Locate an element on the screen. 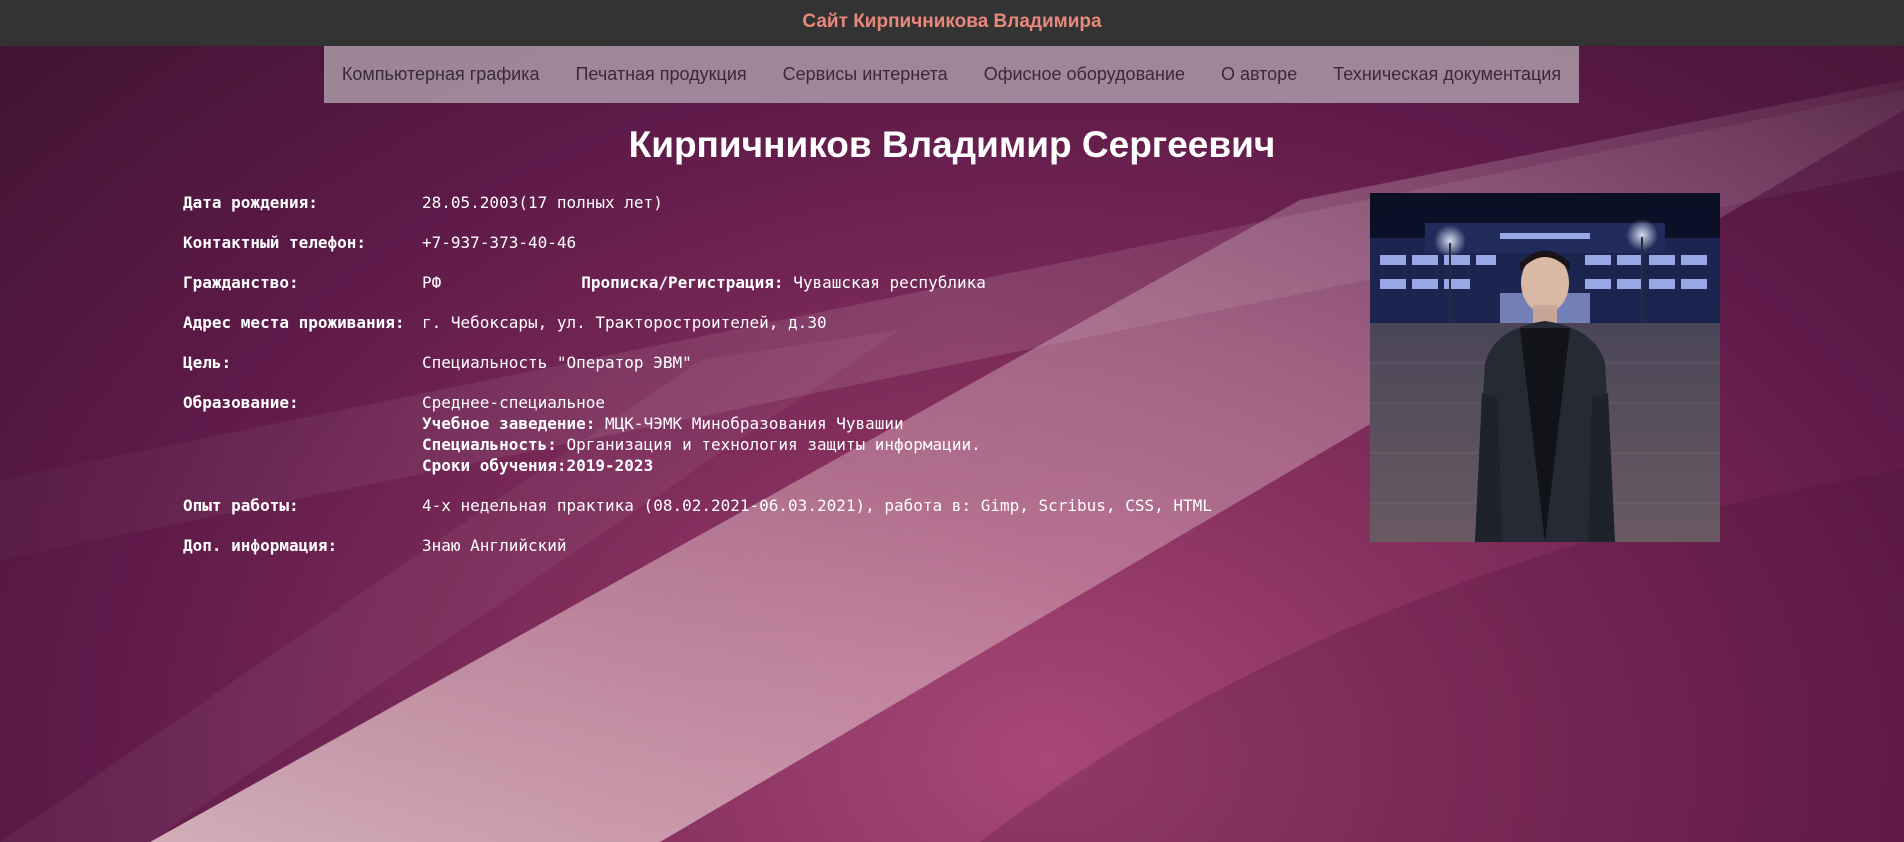 This screenshot has width=1904, height=842. goal-label: Цель: is located at coordinates (207, 362).